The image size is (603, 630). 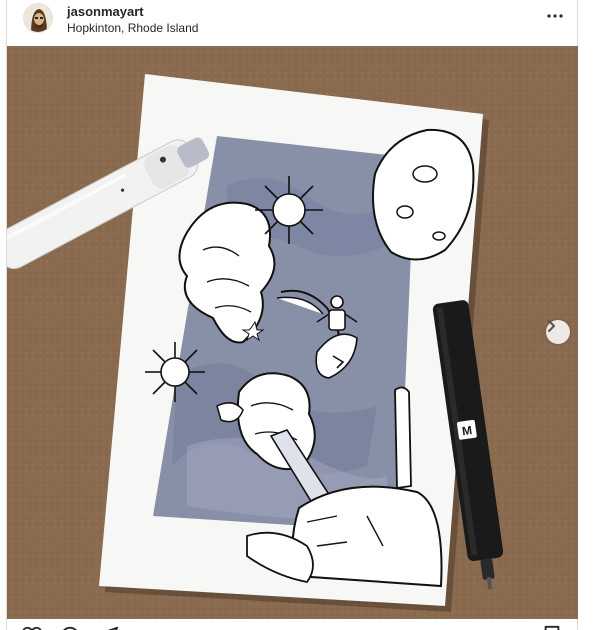 I want to click on location-link: Hopkinton, Rhode Island, so click(x=132, y=28).